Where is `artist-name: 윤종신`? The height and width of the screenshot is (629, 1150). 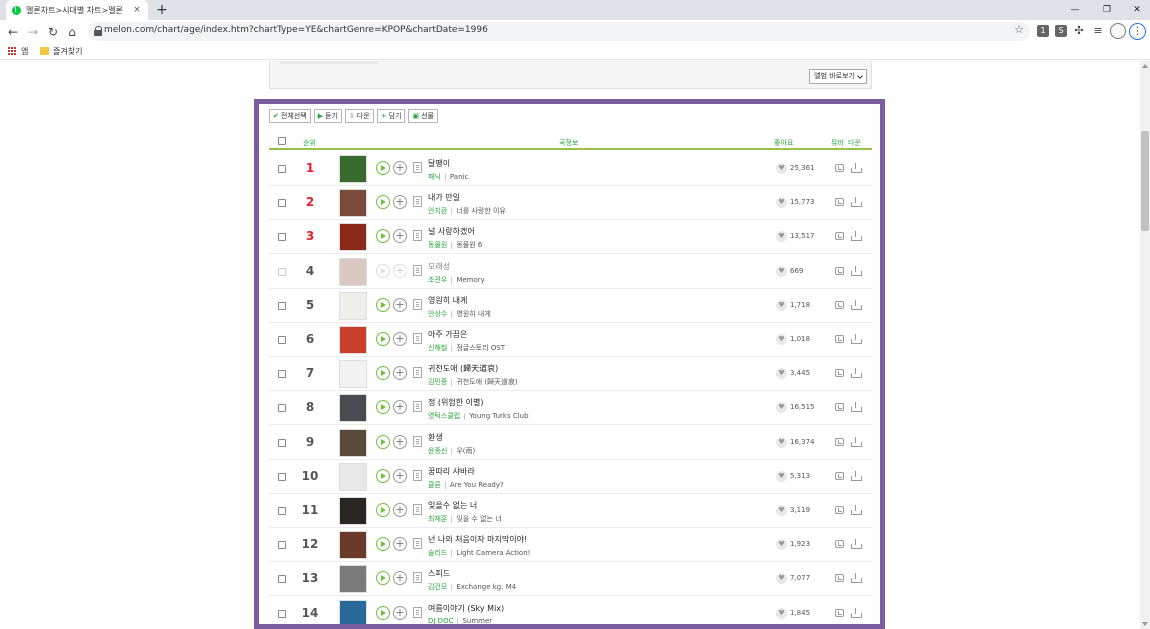 artist-name: 윤종신 is located at coordinates (437, 451).